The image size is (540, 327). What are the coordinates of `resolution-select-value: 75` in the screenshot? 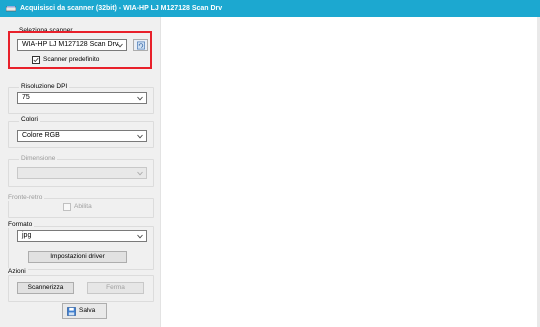 It's located at (26, 97).